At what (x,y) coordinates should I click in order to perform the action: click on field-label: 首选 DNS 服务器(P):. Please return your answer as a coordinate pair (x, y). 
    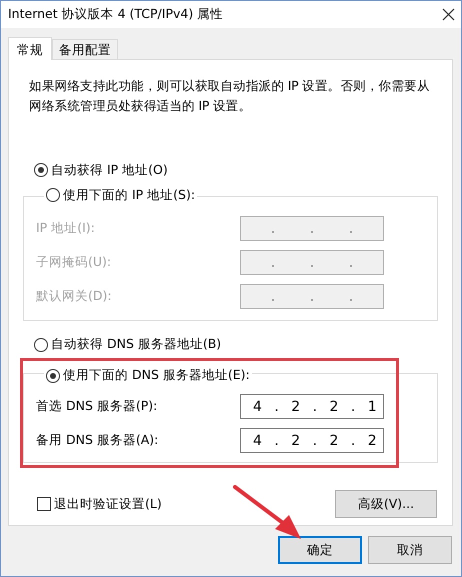
    Looking at the image, I should click on (97, 406).